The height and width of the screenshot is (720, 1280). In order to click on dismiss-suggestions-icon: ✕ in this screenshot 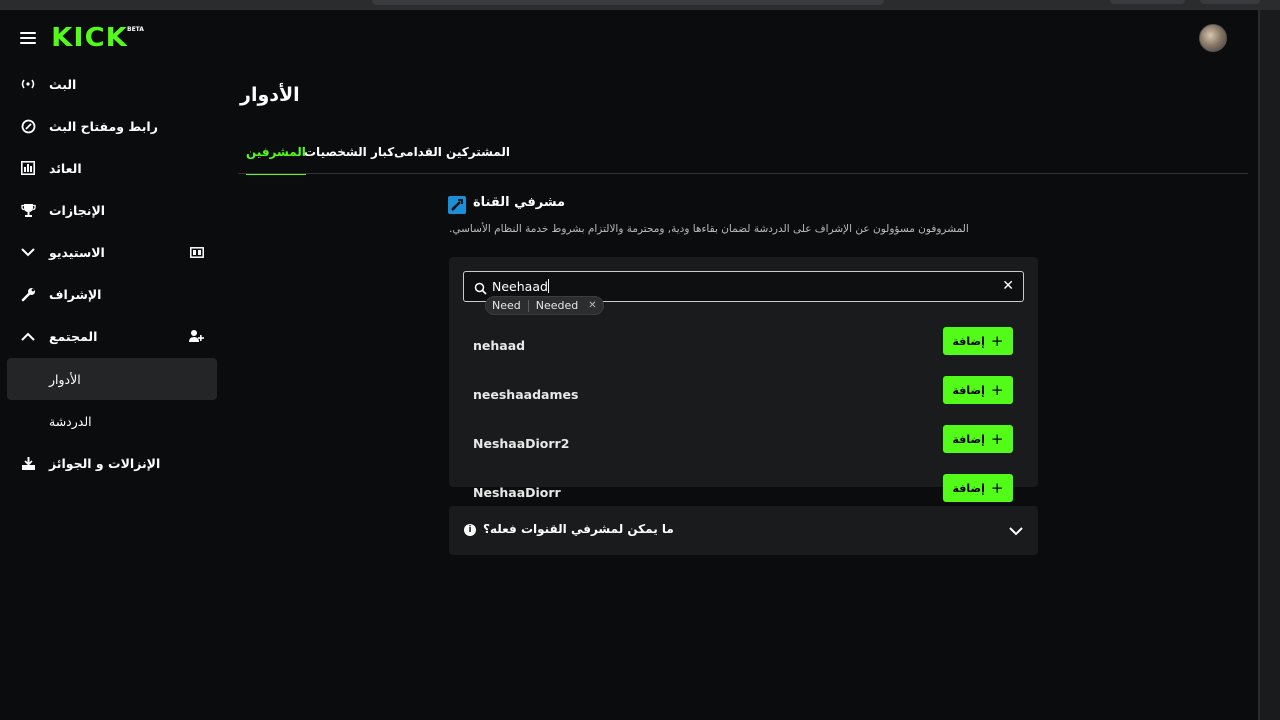, I will do `click(592, 305)`.